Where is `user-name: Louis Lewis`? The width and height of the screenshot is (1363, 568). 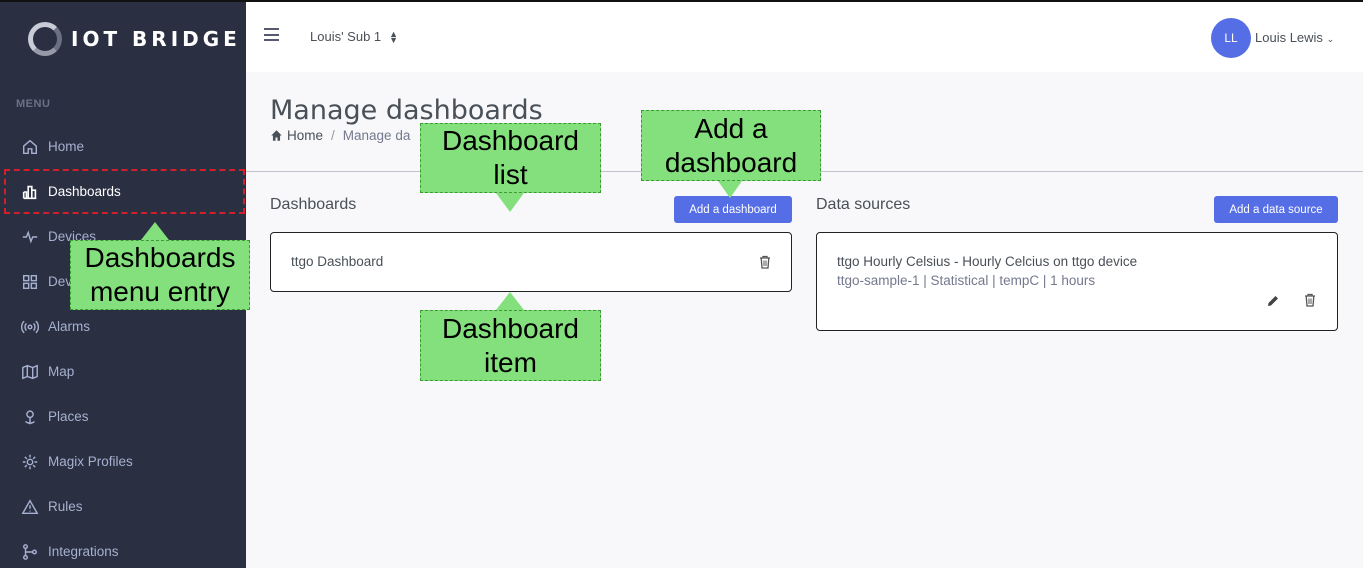 user-name: Louis Lewis is located at coordinates (1289, 37).